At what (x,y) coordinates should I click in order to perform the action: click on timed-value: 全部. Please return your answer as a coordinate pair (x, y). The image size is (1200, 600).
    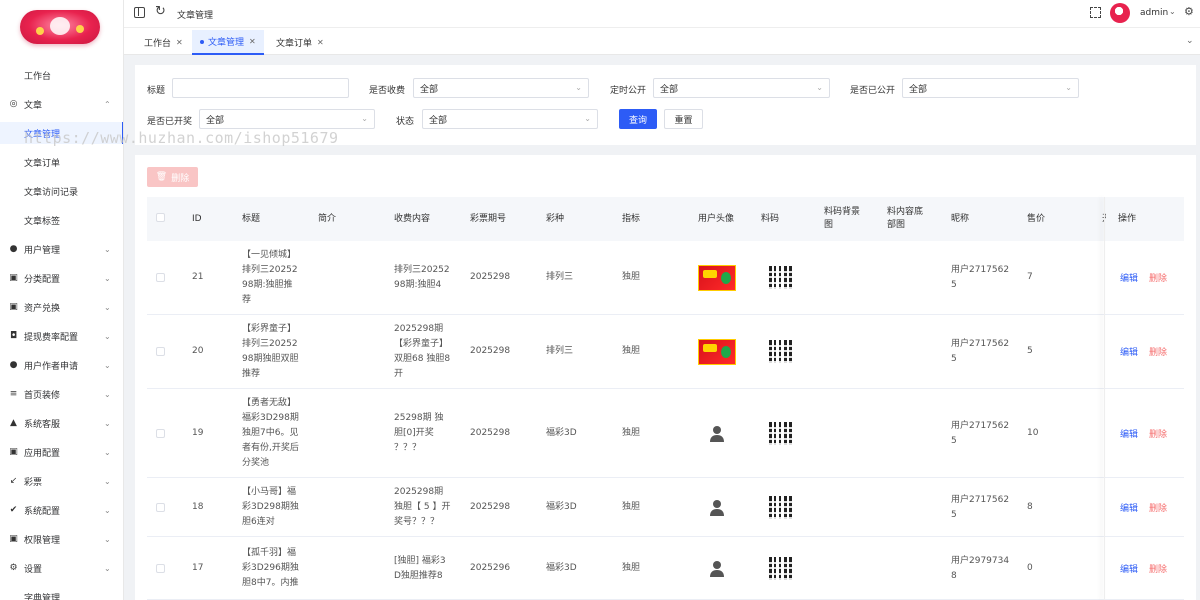
    Looking at the image, I should click on (669, 89).